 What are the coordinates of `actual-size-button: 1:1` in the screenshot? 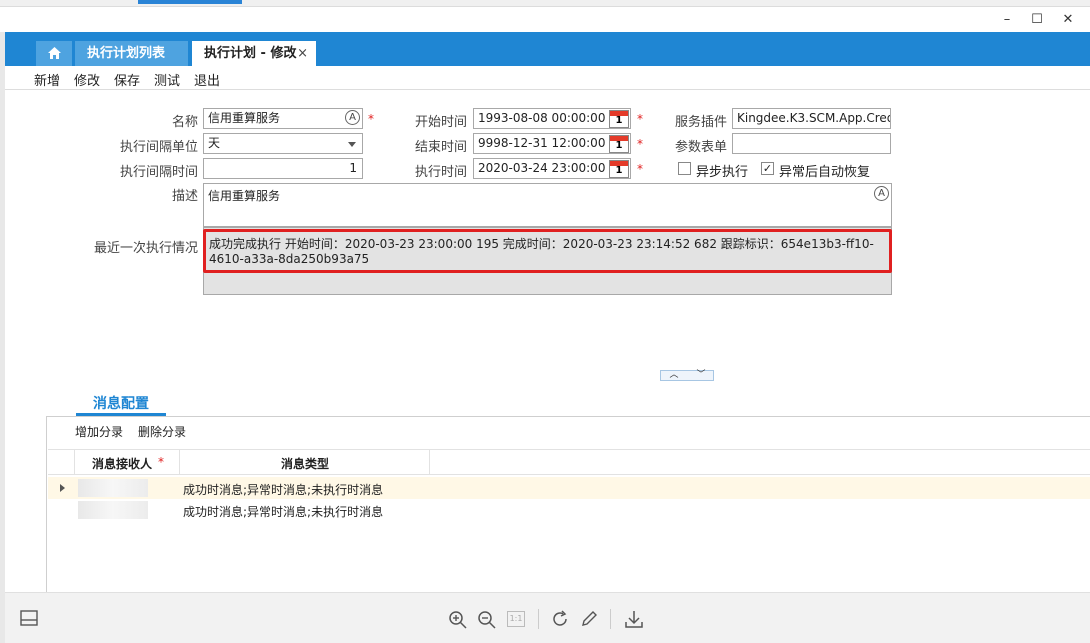 It's located at (516, 619).